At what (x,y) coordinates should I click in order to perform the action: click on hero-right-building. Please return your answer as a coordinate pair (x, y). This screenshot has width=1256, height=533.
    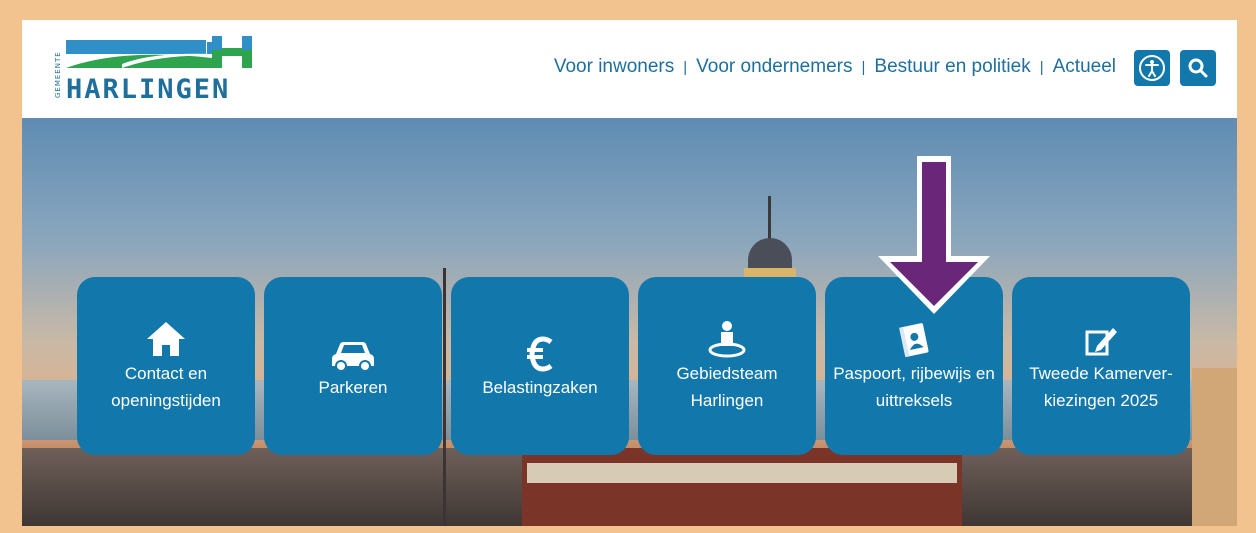
    Looking at the image, I should click on (1214, 447).